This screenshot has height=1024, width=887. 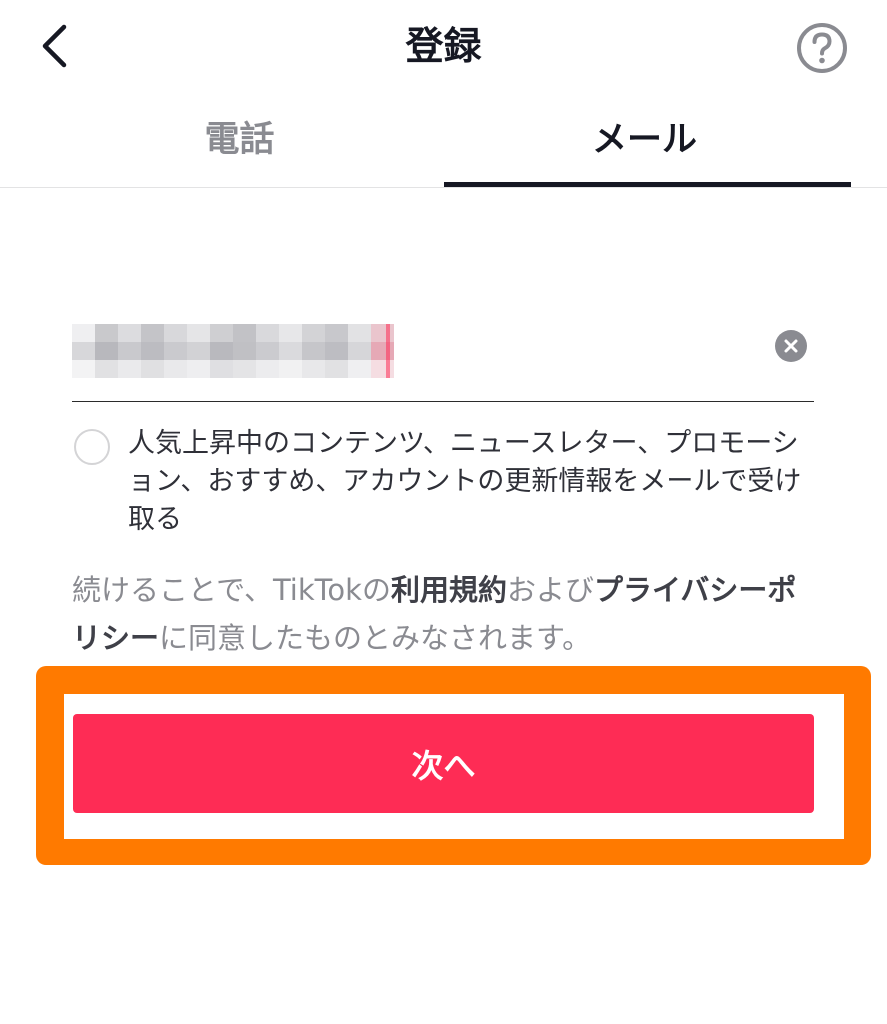 What do you see at coordinates (237, 351) in the screenshot?
I see `email-input` at bounding box center [237, 351].